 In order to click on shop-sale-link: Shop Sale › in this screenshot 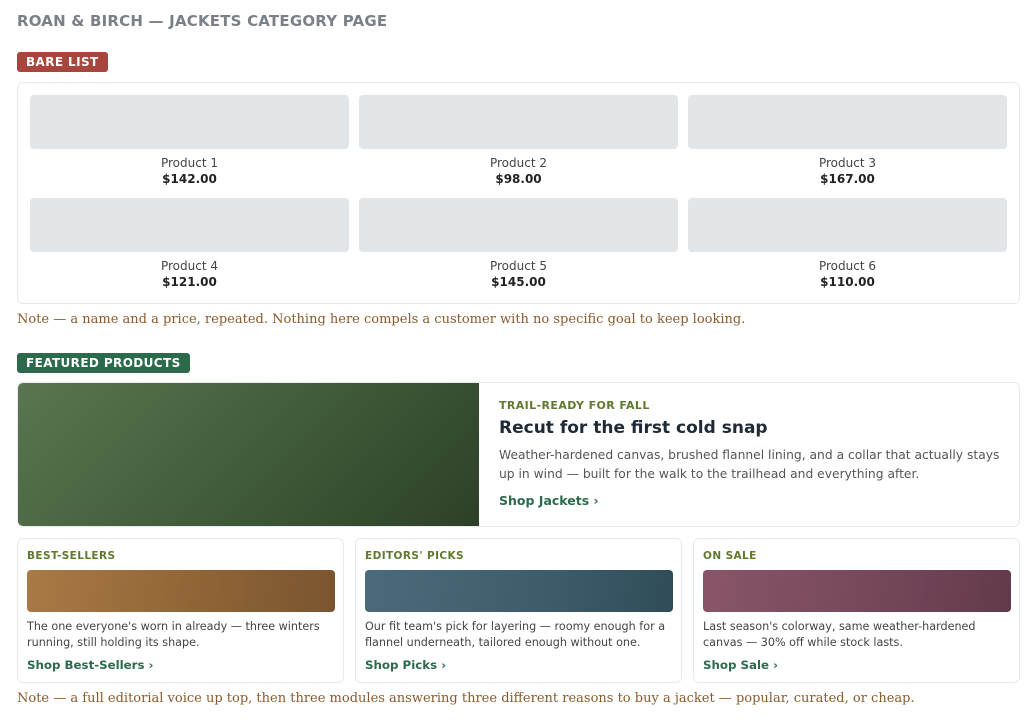, I will do `click(740, 665)`.